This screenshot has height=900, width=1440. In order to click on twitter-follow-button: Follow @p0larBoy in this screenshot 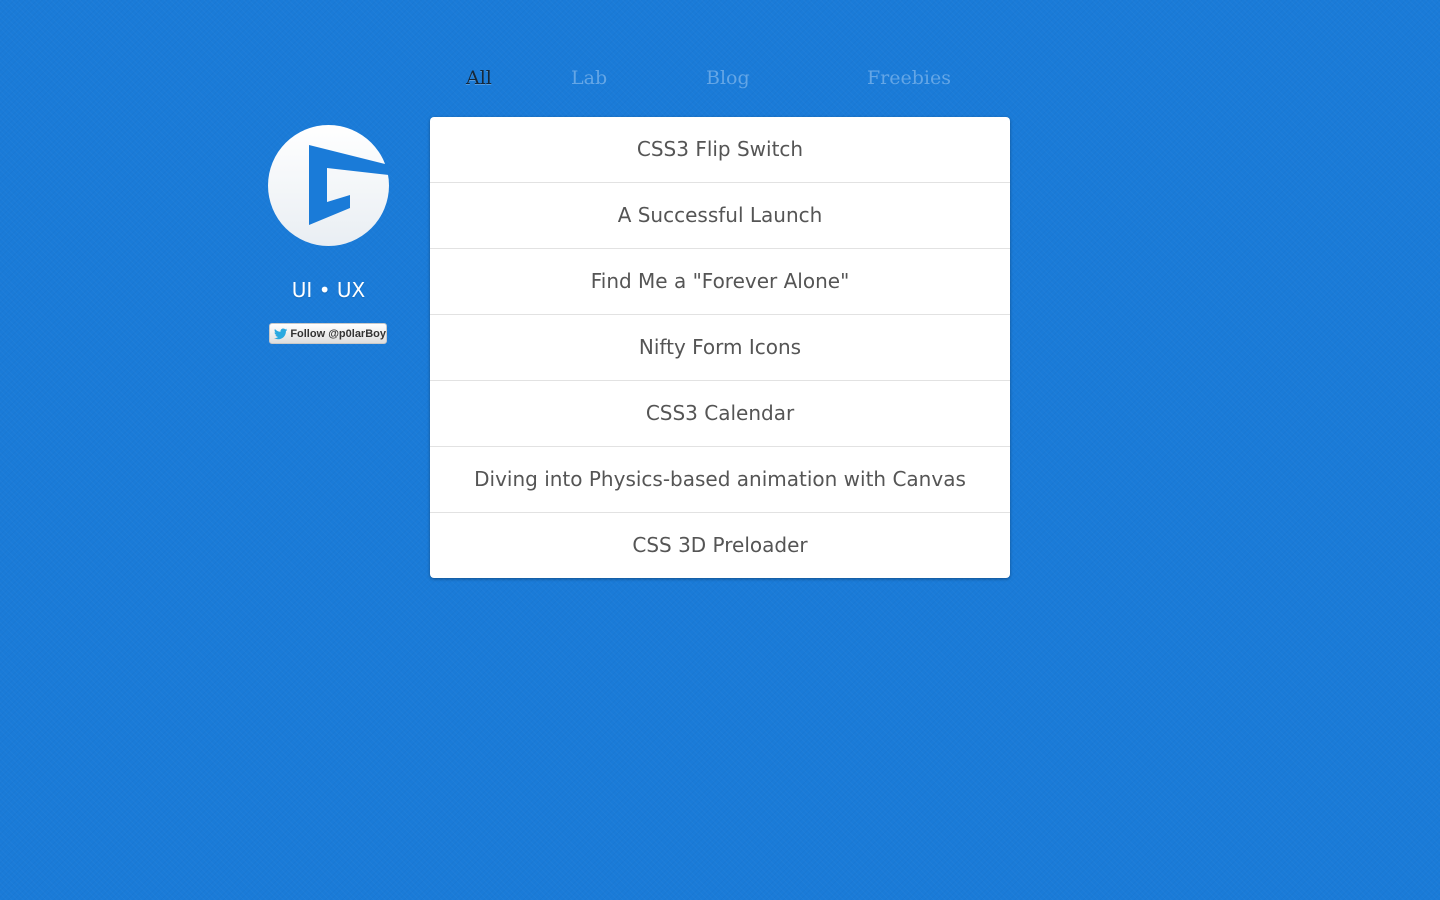, I will do `click(328, 333)`.